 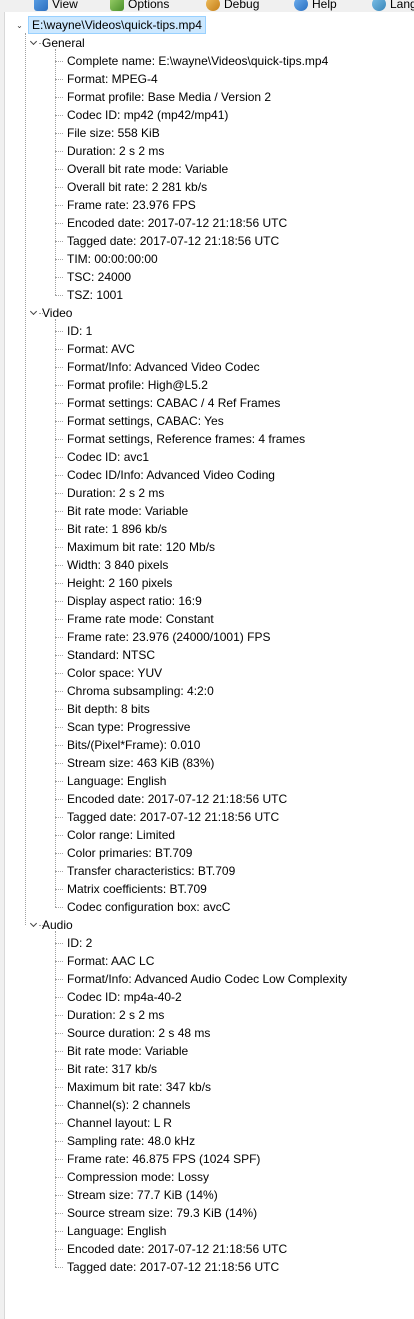 I want to click on property-item: Bits/(Pixel*Frame): 0.010, so click(x=133, y=745).